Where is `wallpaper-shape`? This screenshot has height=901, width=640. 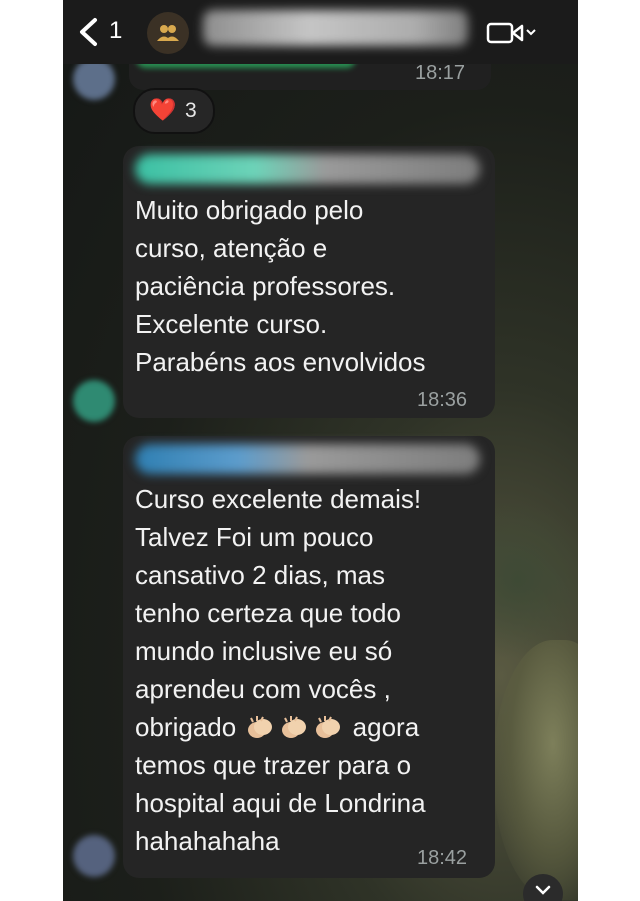 wallpaper-shape is located at coordinates (535, 770).